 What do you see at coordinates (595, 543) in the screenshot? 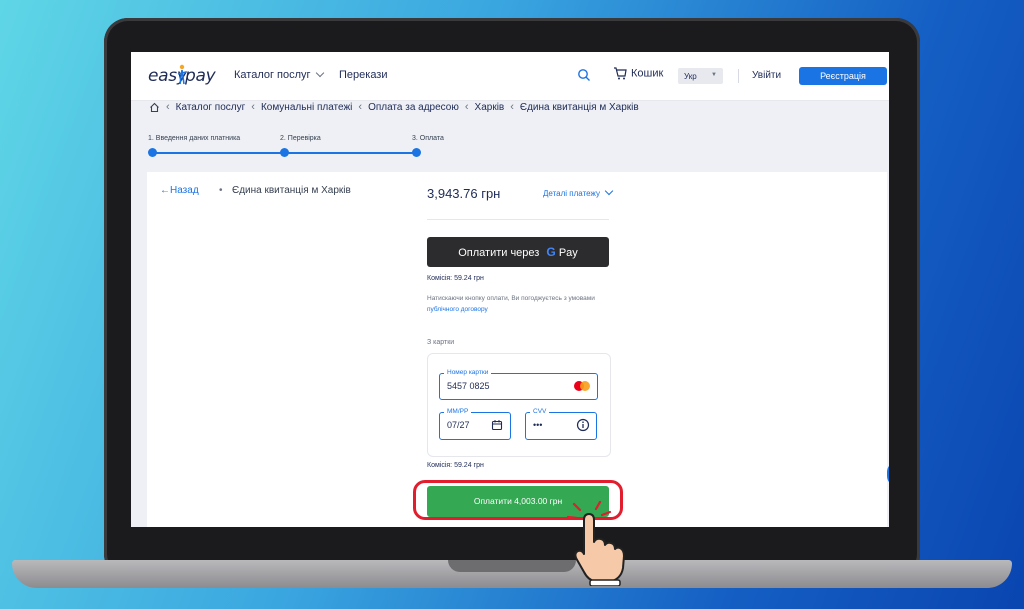
I see `pointing-hand-icon` at bounding box center [595, 543].